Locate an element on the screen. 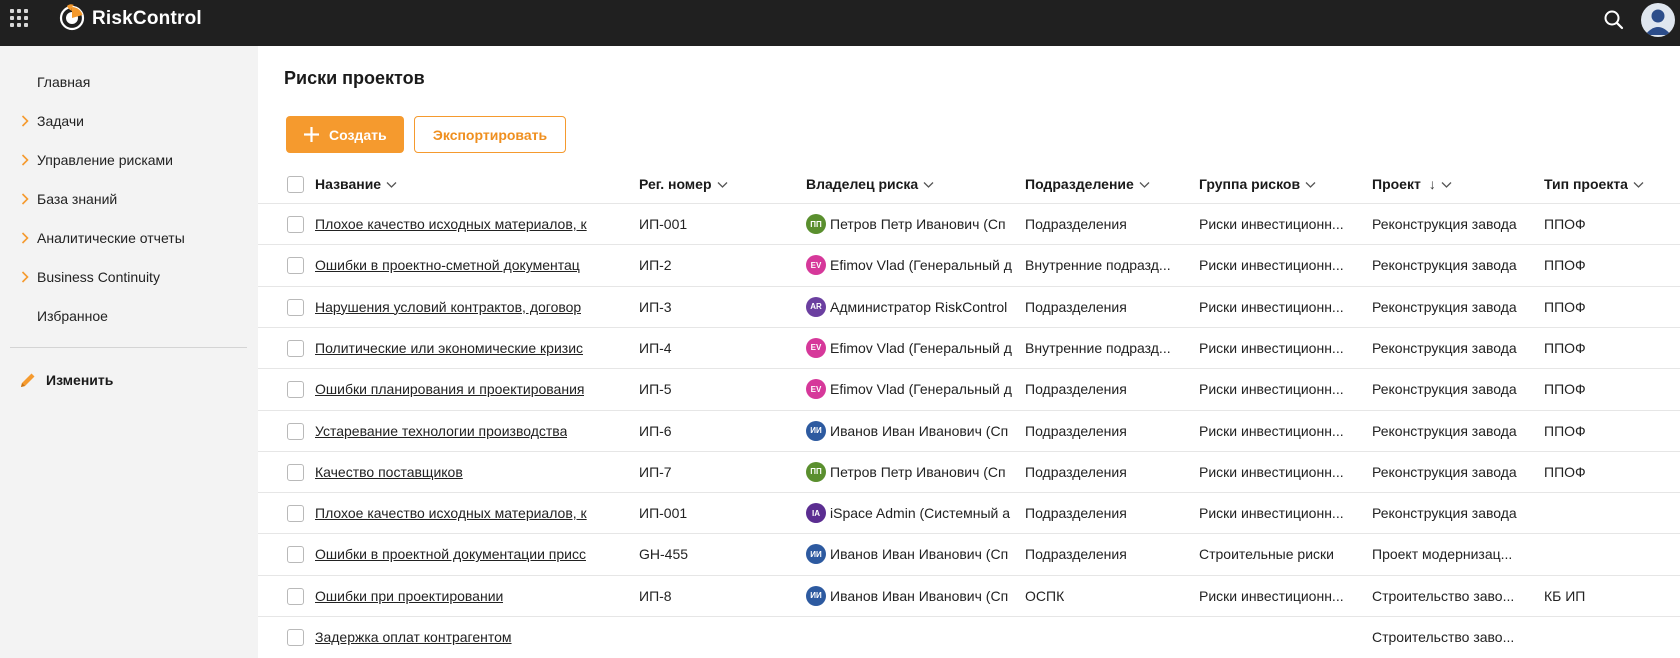 Image resolution: width=1680 pixels, height=658 pixels. risk-name-link: Нарушения условий контрактов, договор is located at coordinates (448, 307).